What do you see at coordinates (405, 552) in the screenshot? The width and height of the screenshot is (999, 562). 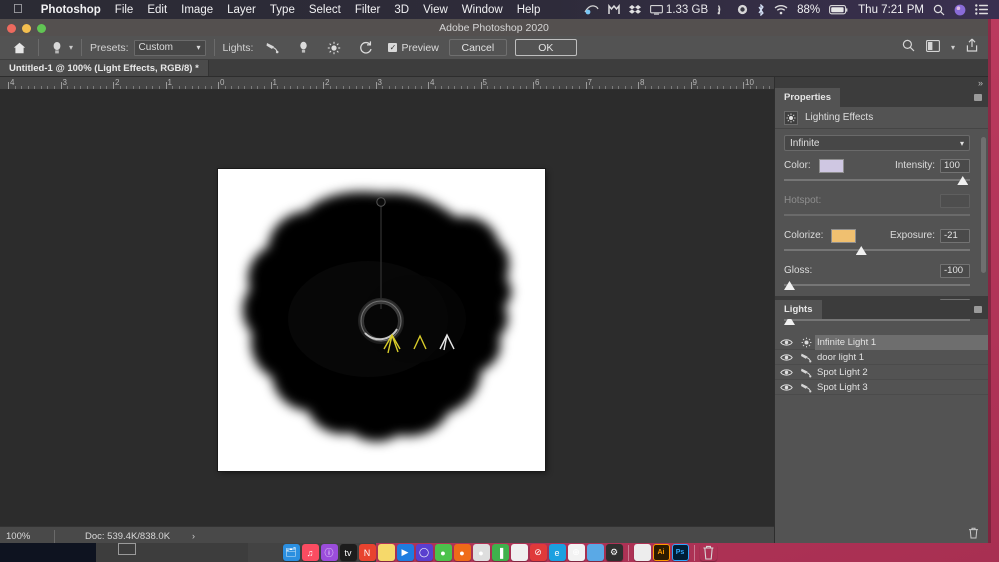 I see `dock-item-facetime: ▶` at bounding box center [405, 552].